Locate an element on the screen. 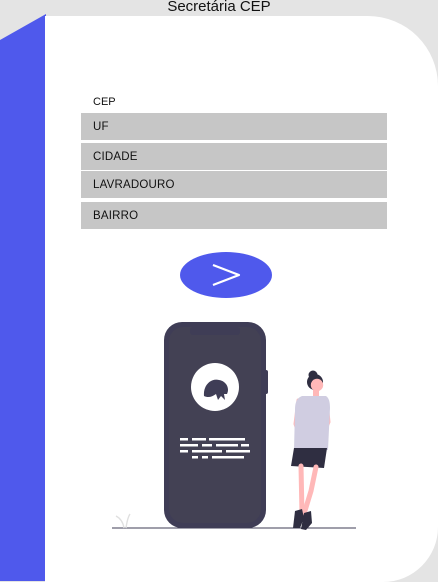 The width and height of the screenshot is (438, 582). uf-field: UF is located at coordinates (234, 126).